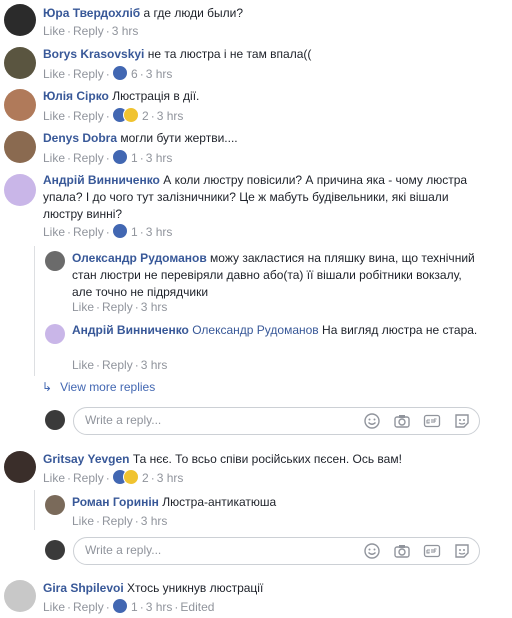  What do you see at coordinates (107, 75) in the screenshot?
I see `comment-actions: Like · Reply · 6 · 3 hrs` at bounding box center [107, 75].